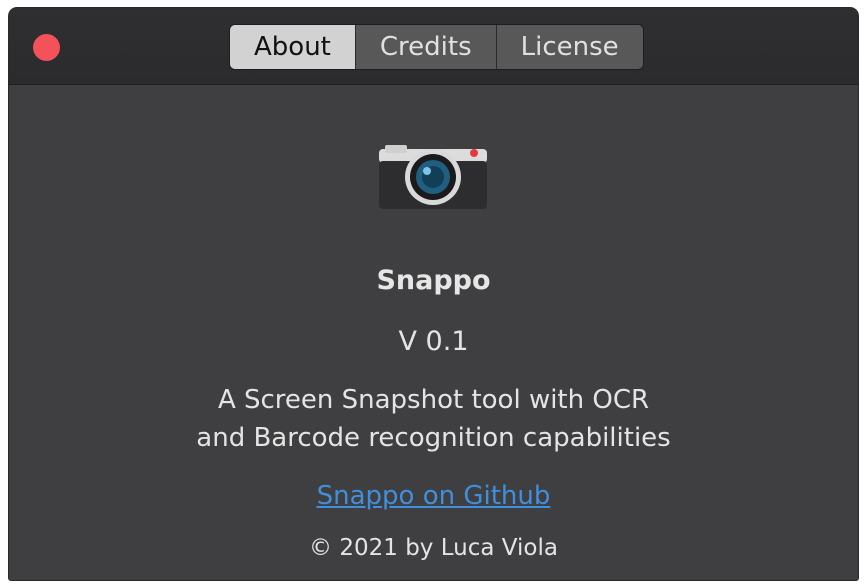 Image resolution: width=866 pixels, height=586 pixels. I want to click on description-line-2: and Barcode recognition capabilities, so click(433, 438).